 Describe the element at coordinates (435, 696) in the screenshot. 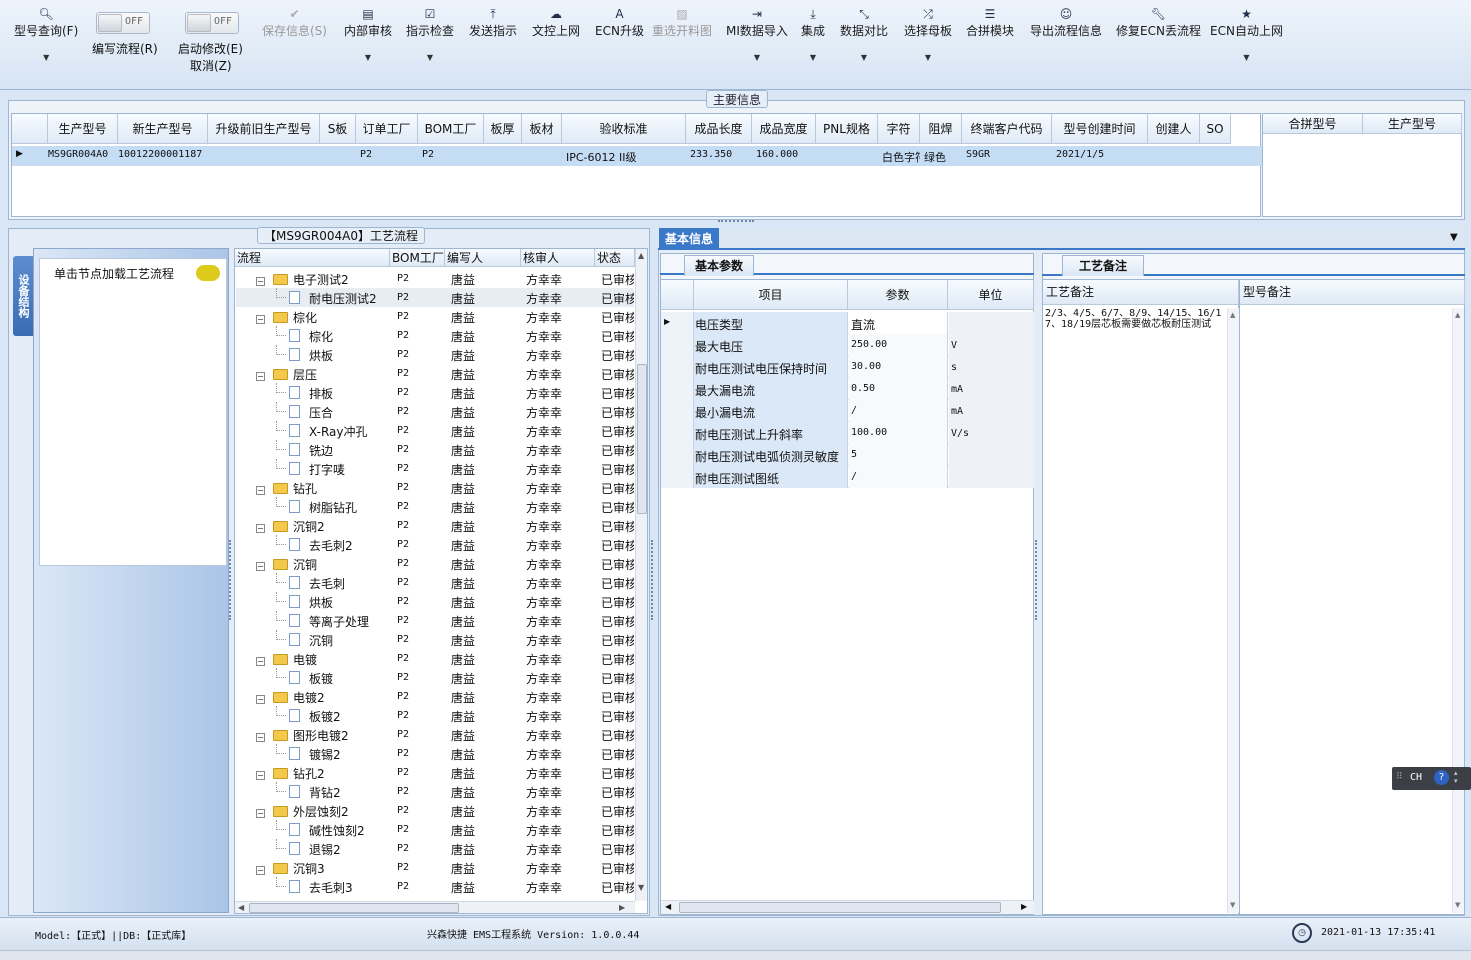

I see `tree-row: − 电镀2 P2 唐益 方幸幸 已审核` at that location.